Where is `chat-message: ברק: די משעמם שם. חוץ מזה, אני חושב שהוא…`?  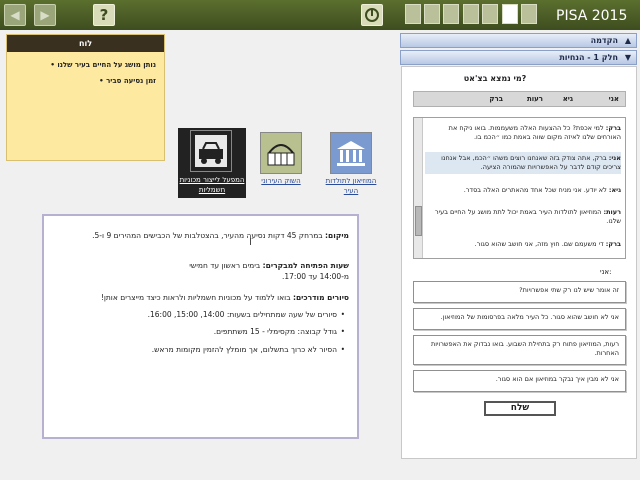
chat-message: ברק: די משעמם שם. חוץ מזה, אני חושב שהוא… is located at coordinates (547, 244).